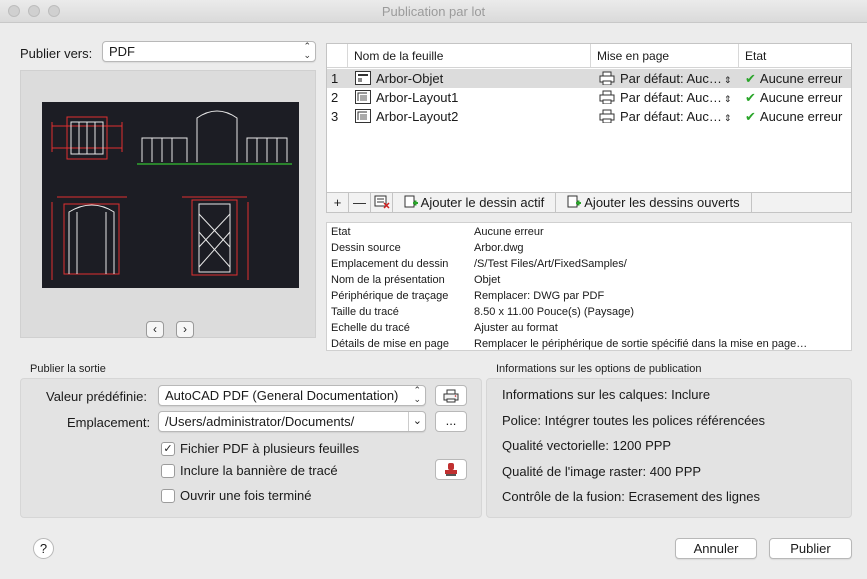 Image resolution: width=867 pixels, height=579 pixels. I want to click on list-remove-icon, so click(382, 202).